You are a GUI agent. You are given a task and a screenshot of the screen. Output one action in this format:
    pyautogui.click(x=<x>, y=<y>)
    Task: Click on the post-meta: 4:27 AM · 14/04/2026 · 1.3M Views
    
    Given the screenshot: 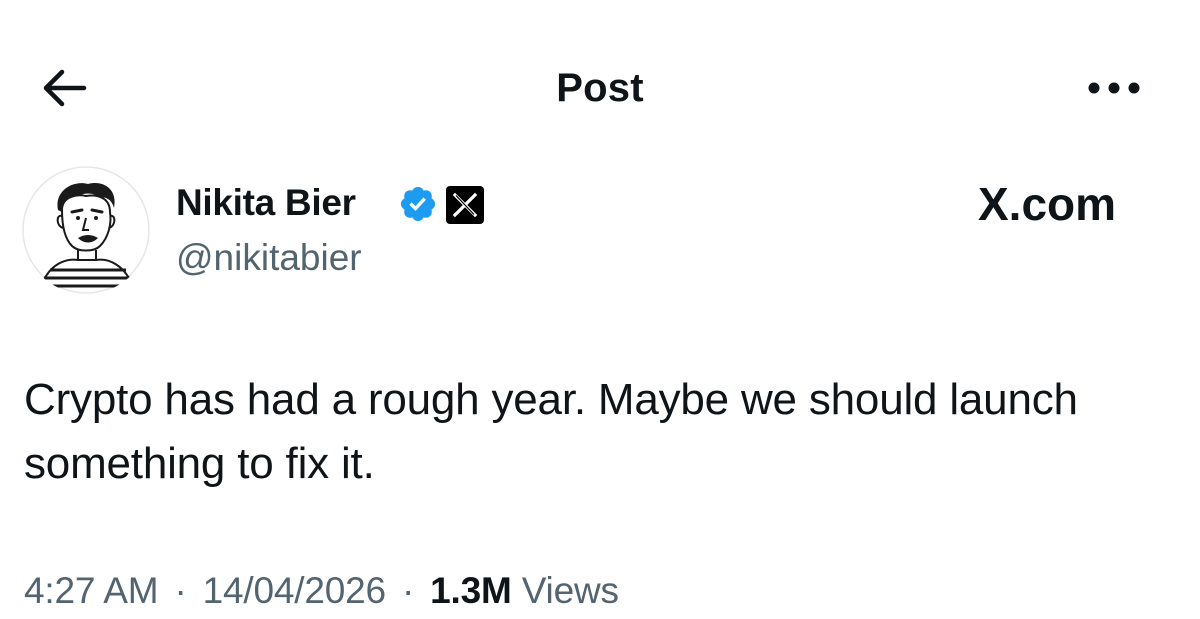 What is the action you would take?
    pyautogui.click(x=321, y=591)
    